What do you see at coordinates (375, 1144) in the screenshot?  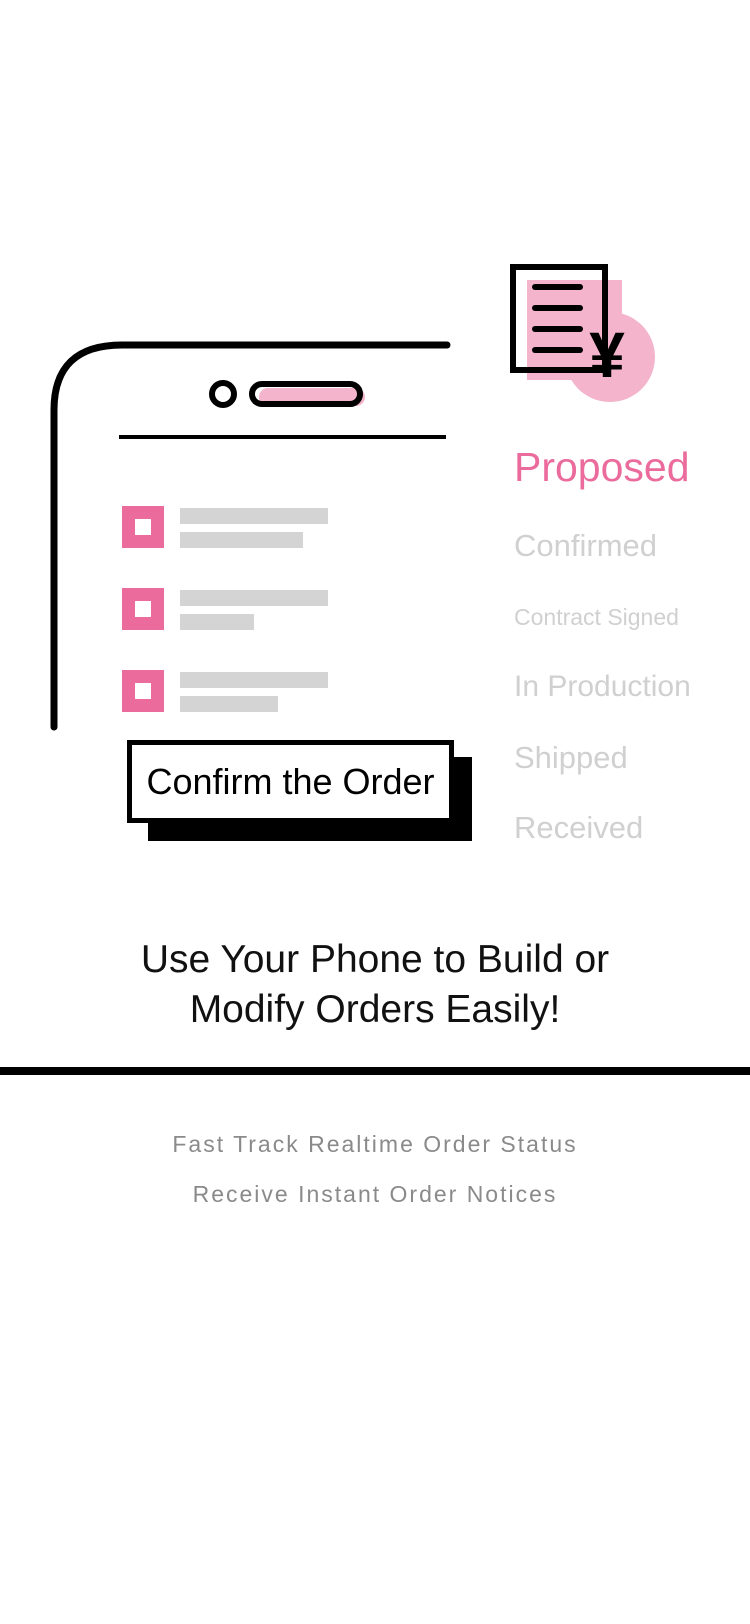 I see `feature-realtime-status: Fast Track Realtime Order Status` at bounding box center [375, 1144].